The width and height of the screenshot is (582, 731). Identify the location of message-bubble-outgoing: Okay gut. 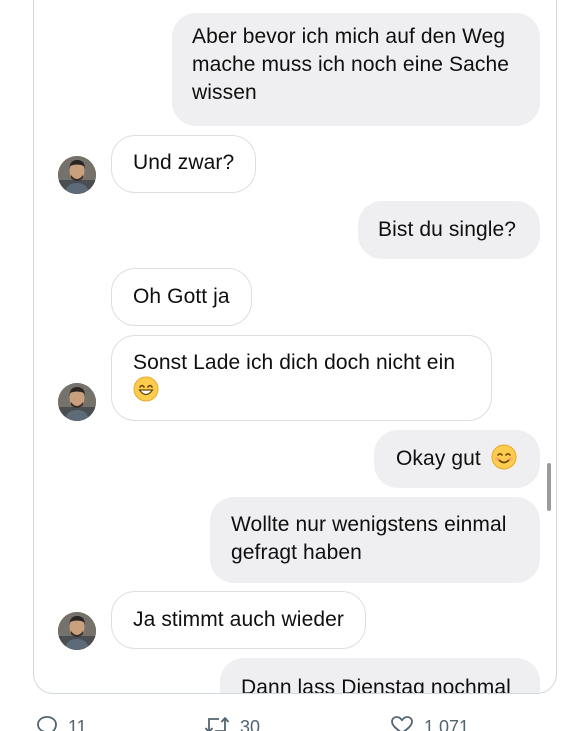
(457, 459).